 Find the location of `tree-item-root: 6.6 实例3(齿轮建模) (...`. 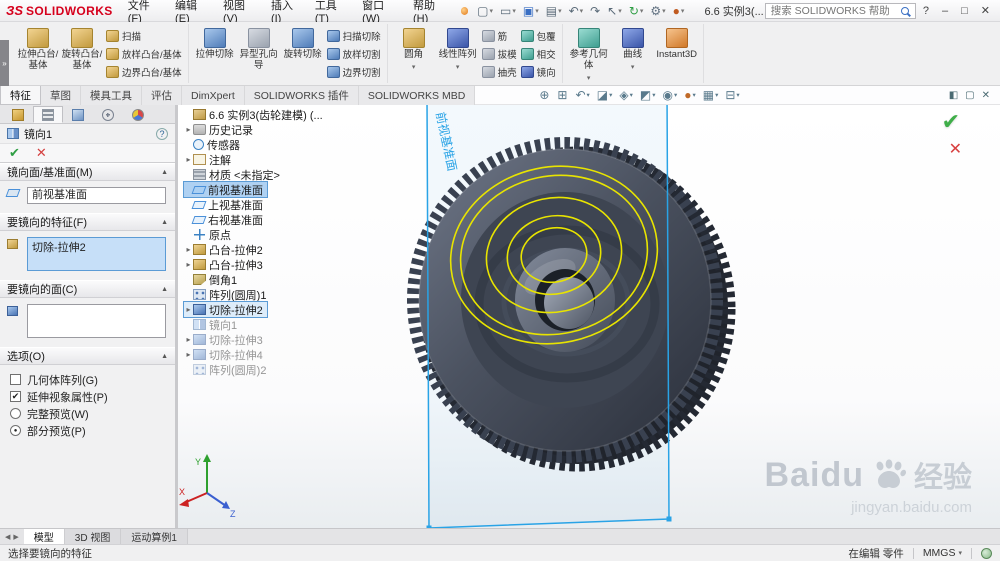

tree-item-root: 6.6 实例3(齿轮建模) (... is located at coordinates (255, 114).